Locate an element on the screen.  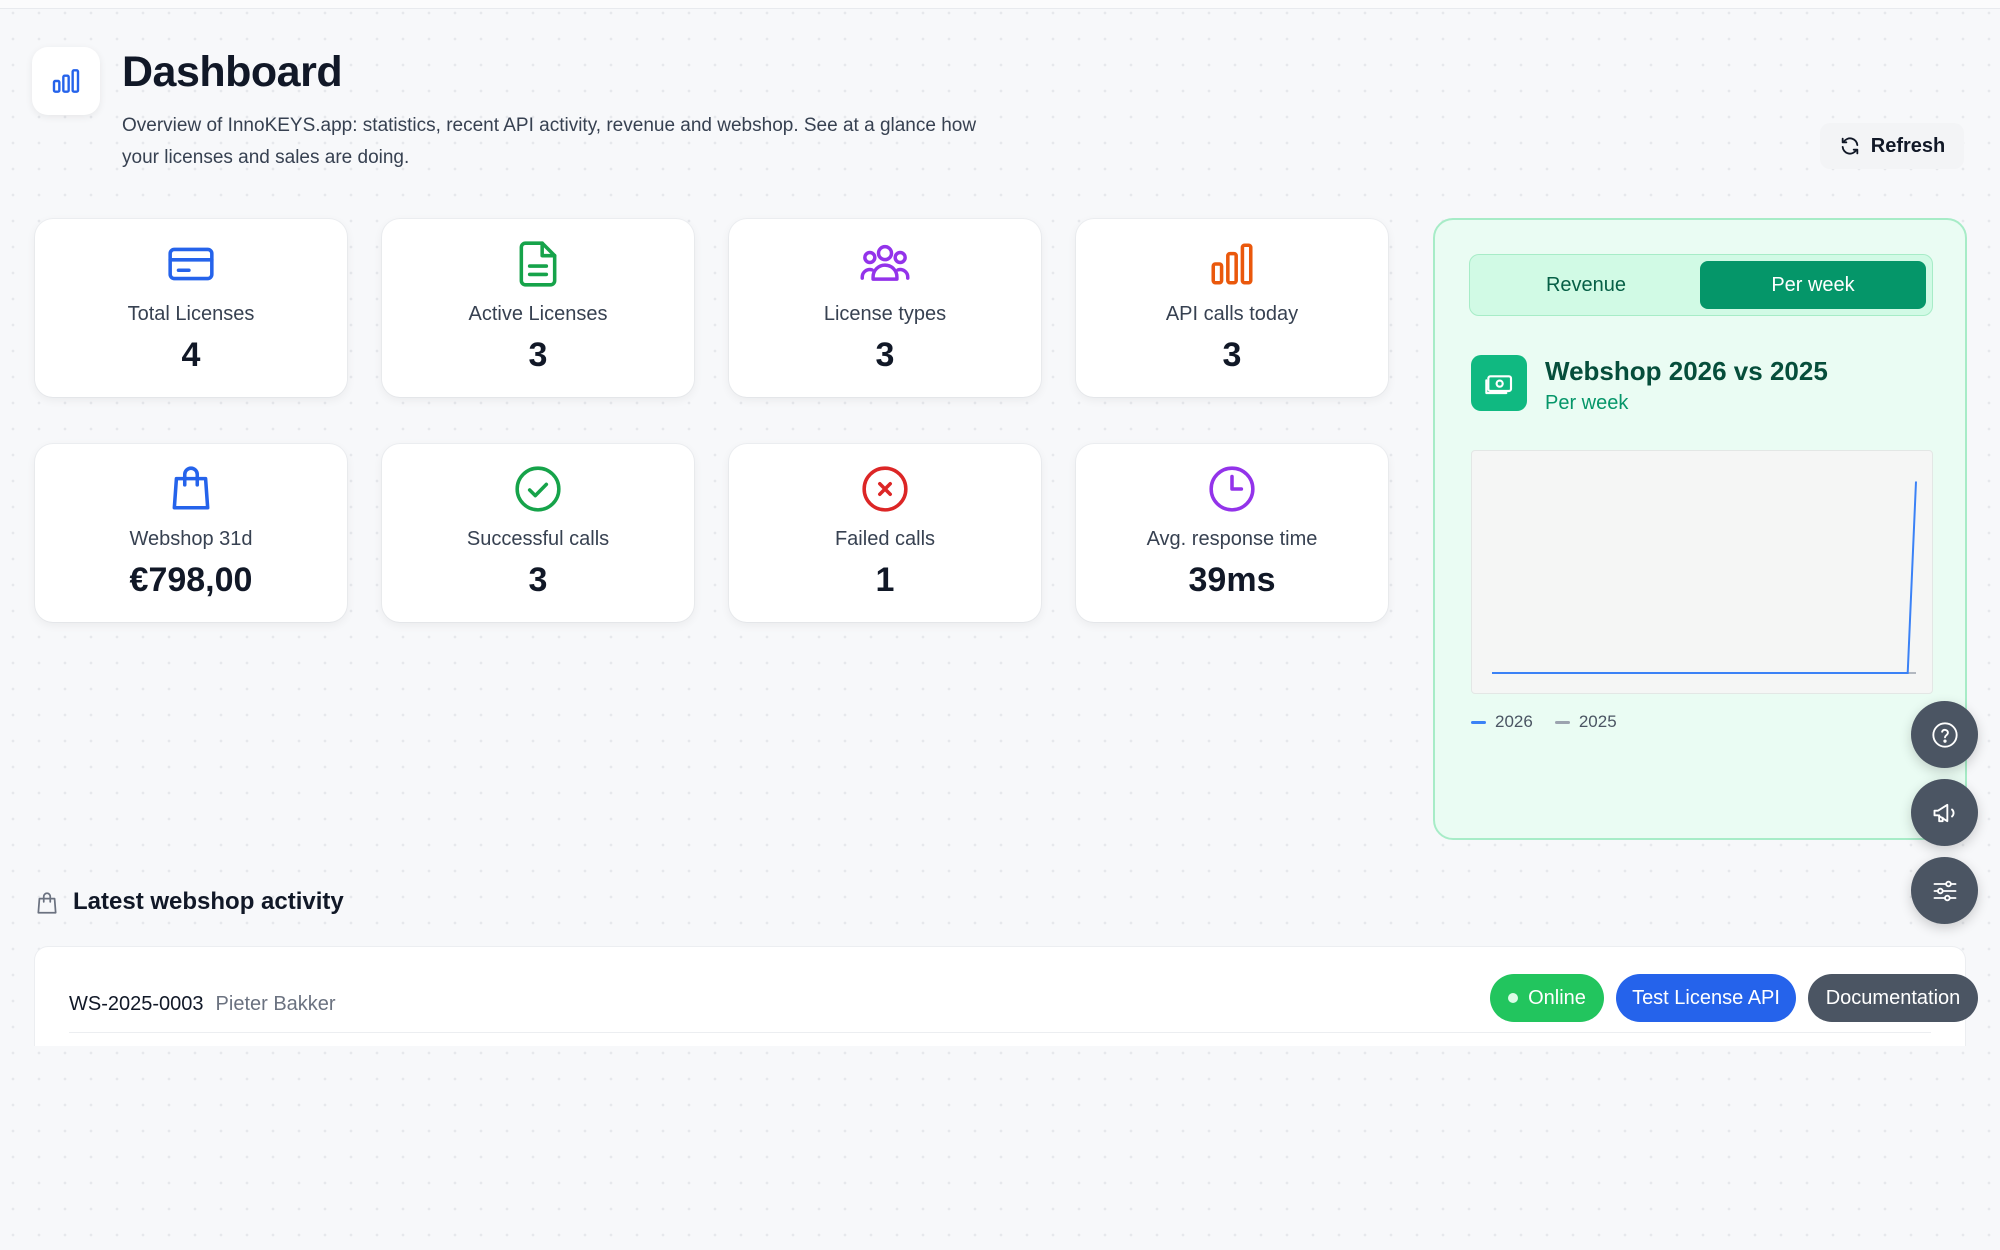
revenue-toggle: Revenue Per week is located at coordinates (1701, 285).